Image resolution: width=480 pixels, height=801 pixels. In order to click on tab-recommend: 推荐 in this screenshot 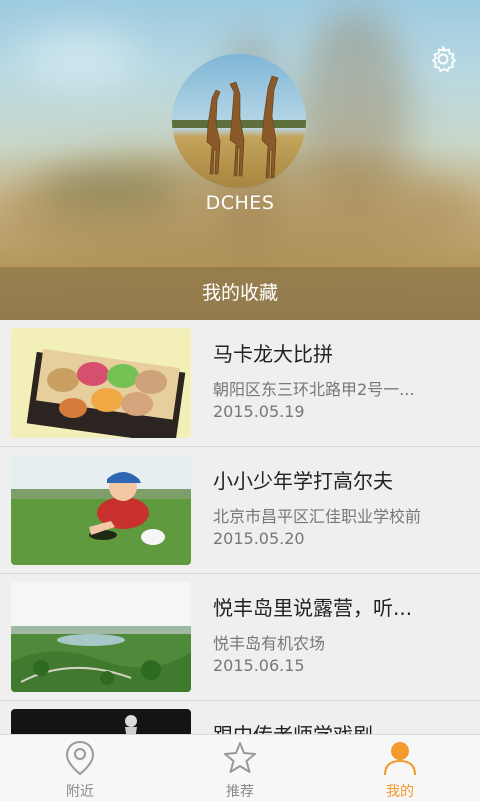, I will do `click(240, 768)`.